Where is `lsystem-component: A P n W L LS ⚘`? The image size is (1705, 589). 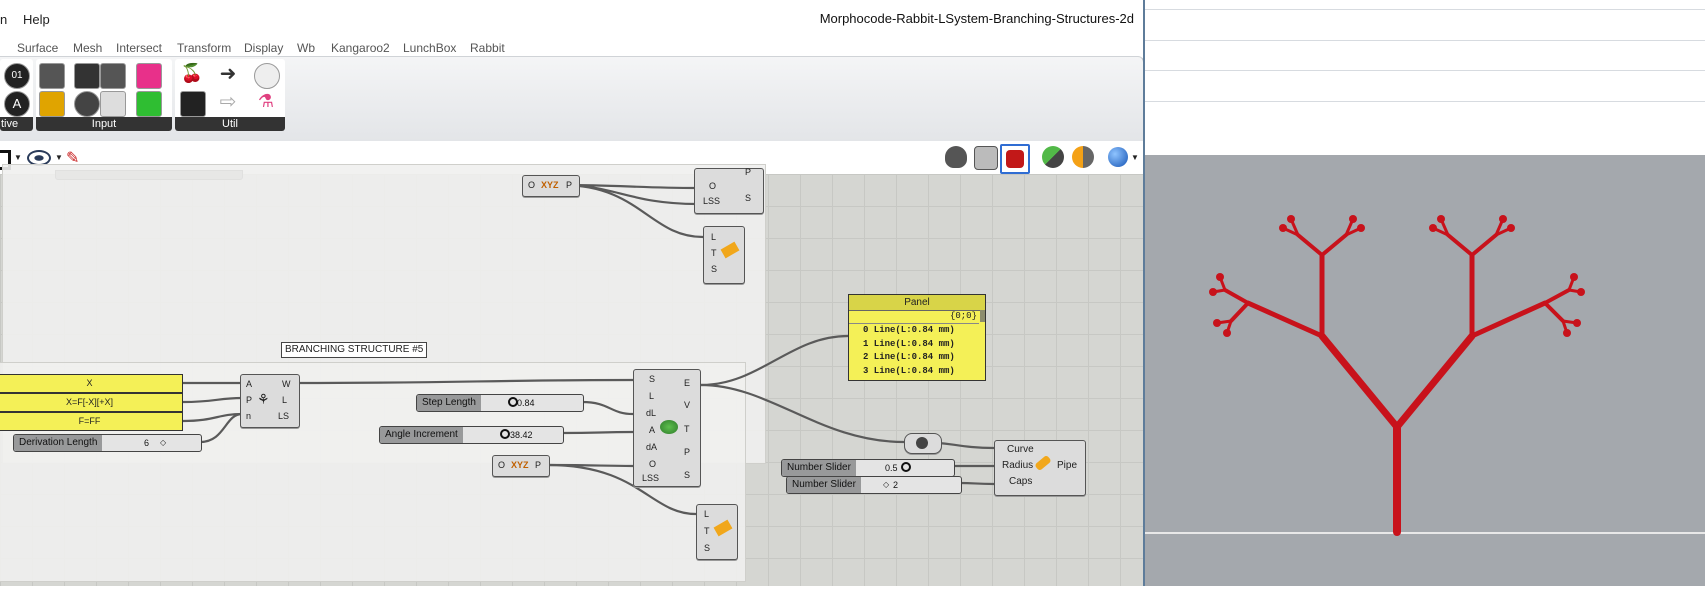
lsystem-component: A P n W L LS ⚘ is located at coordinates (270, 401).